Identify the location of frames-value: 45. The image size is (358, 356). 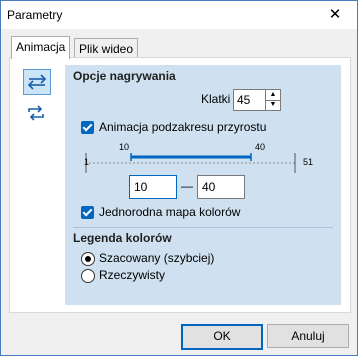
(244, 100).